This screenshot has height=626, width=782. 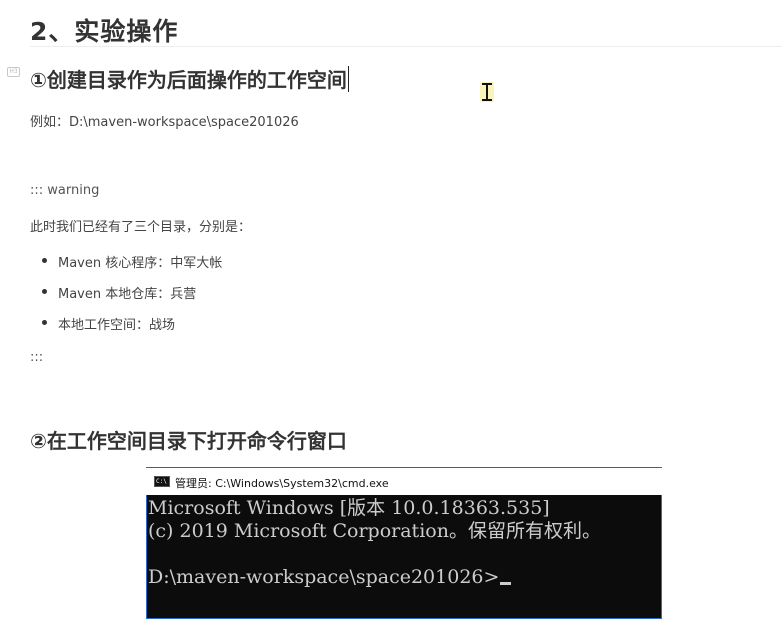 I want to click on cmd-prompt-line: D:\maven-workspace\space201026>, so click(x=330, y=577).